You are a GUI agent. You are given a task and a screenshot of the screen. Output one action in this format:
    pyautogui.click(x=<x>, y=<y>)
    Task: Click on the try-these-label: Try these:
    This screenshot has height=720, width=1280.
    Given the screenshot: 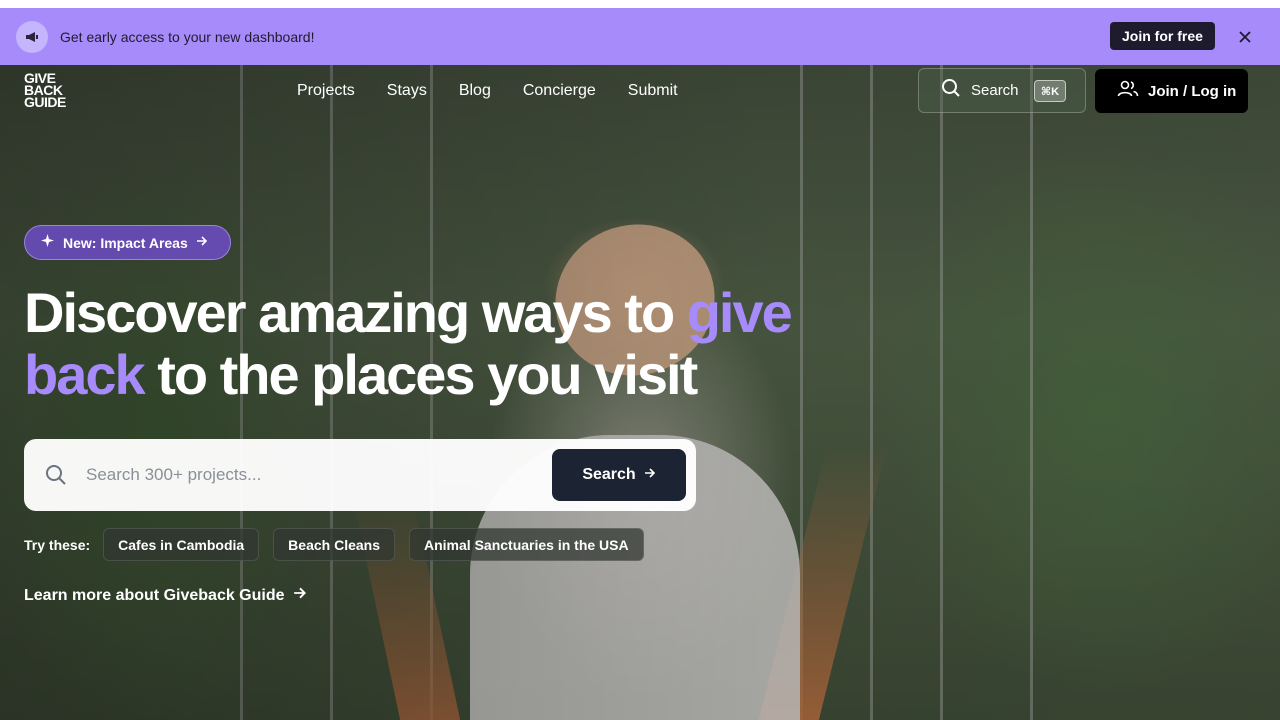 What is the action you would take?
    pyautogui.click(x=57, y=544)
    